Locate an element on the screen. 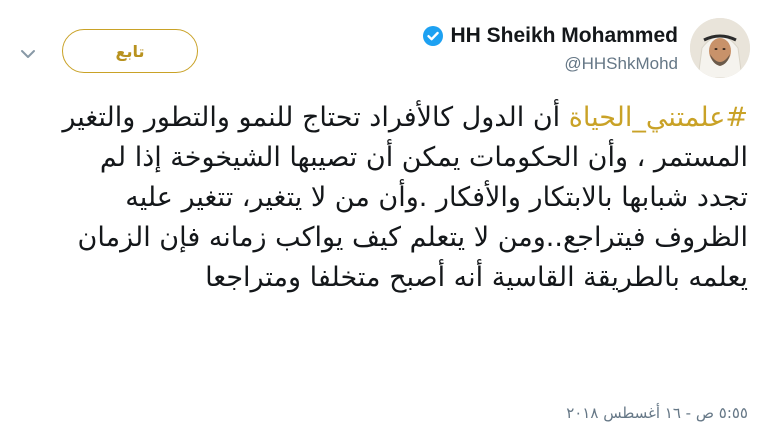 The image size is (768, 446). chevron-down-icon is located at coordinates (28, 51).